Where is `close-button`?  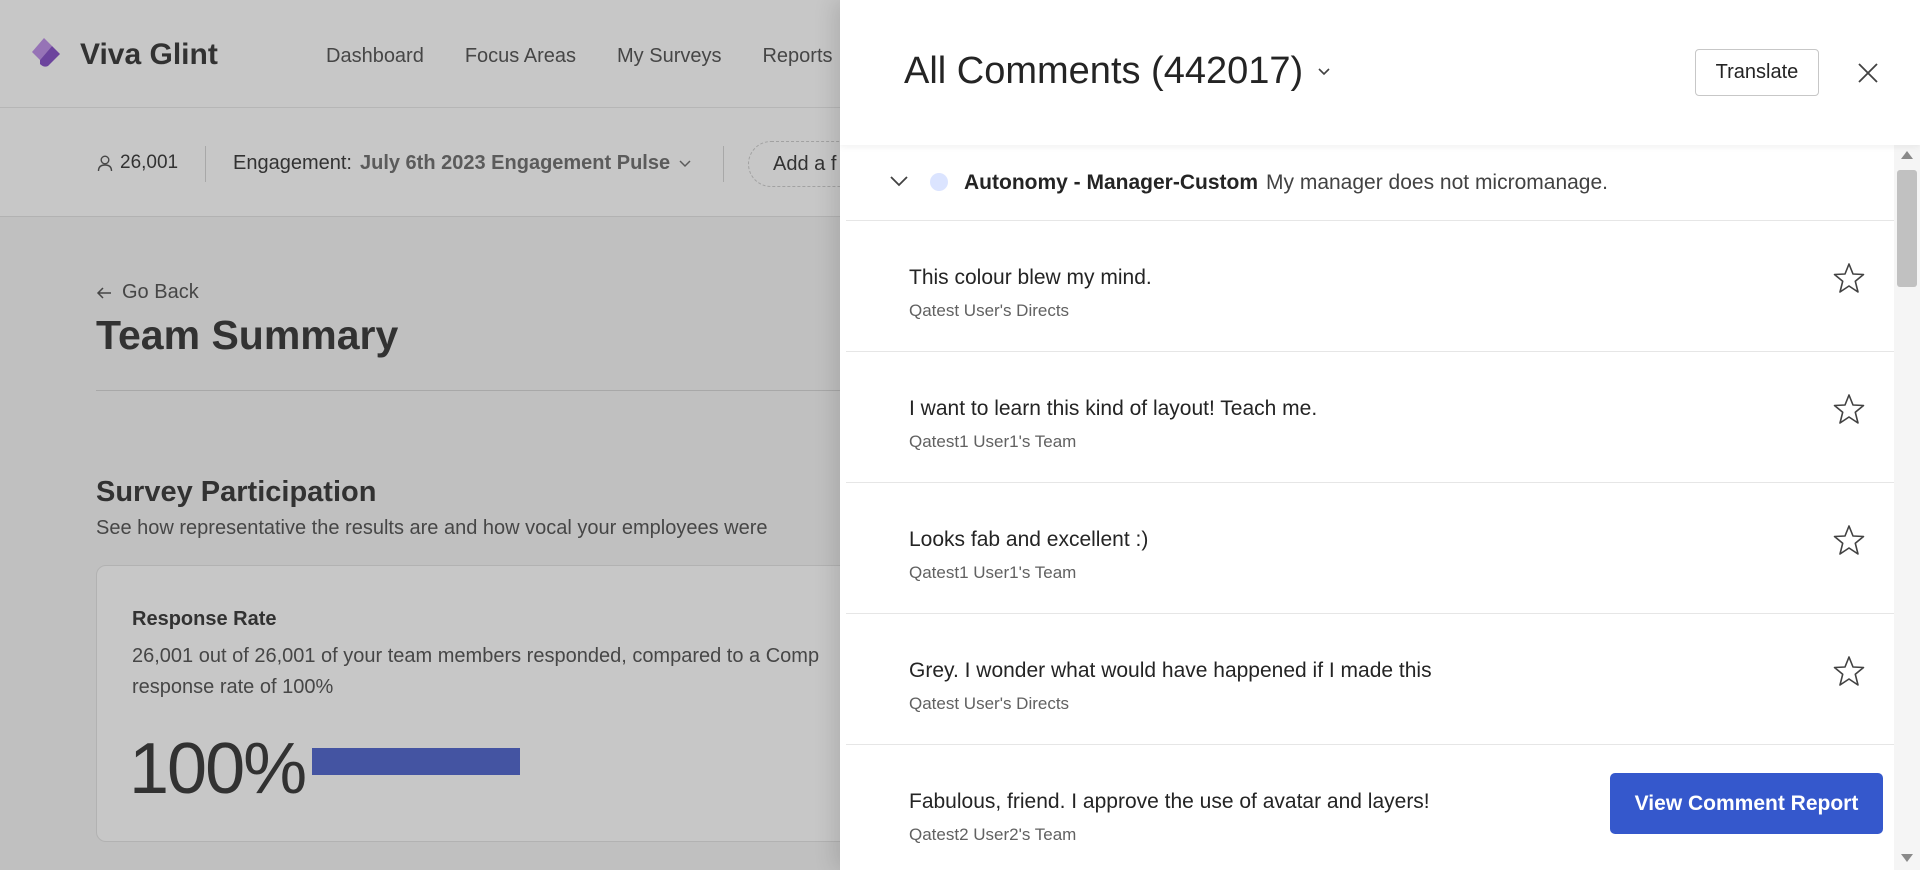 close-button is located at coordinates (1868, 73).